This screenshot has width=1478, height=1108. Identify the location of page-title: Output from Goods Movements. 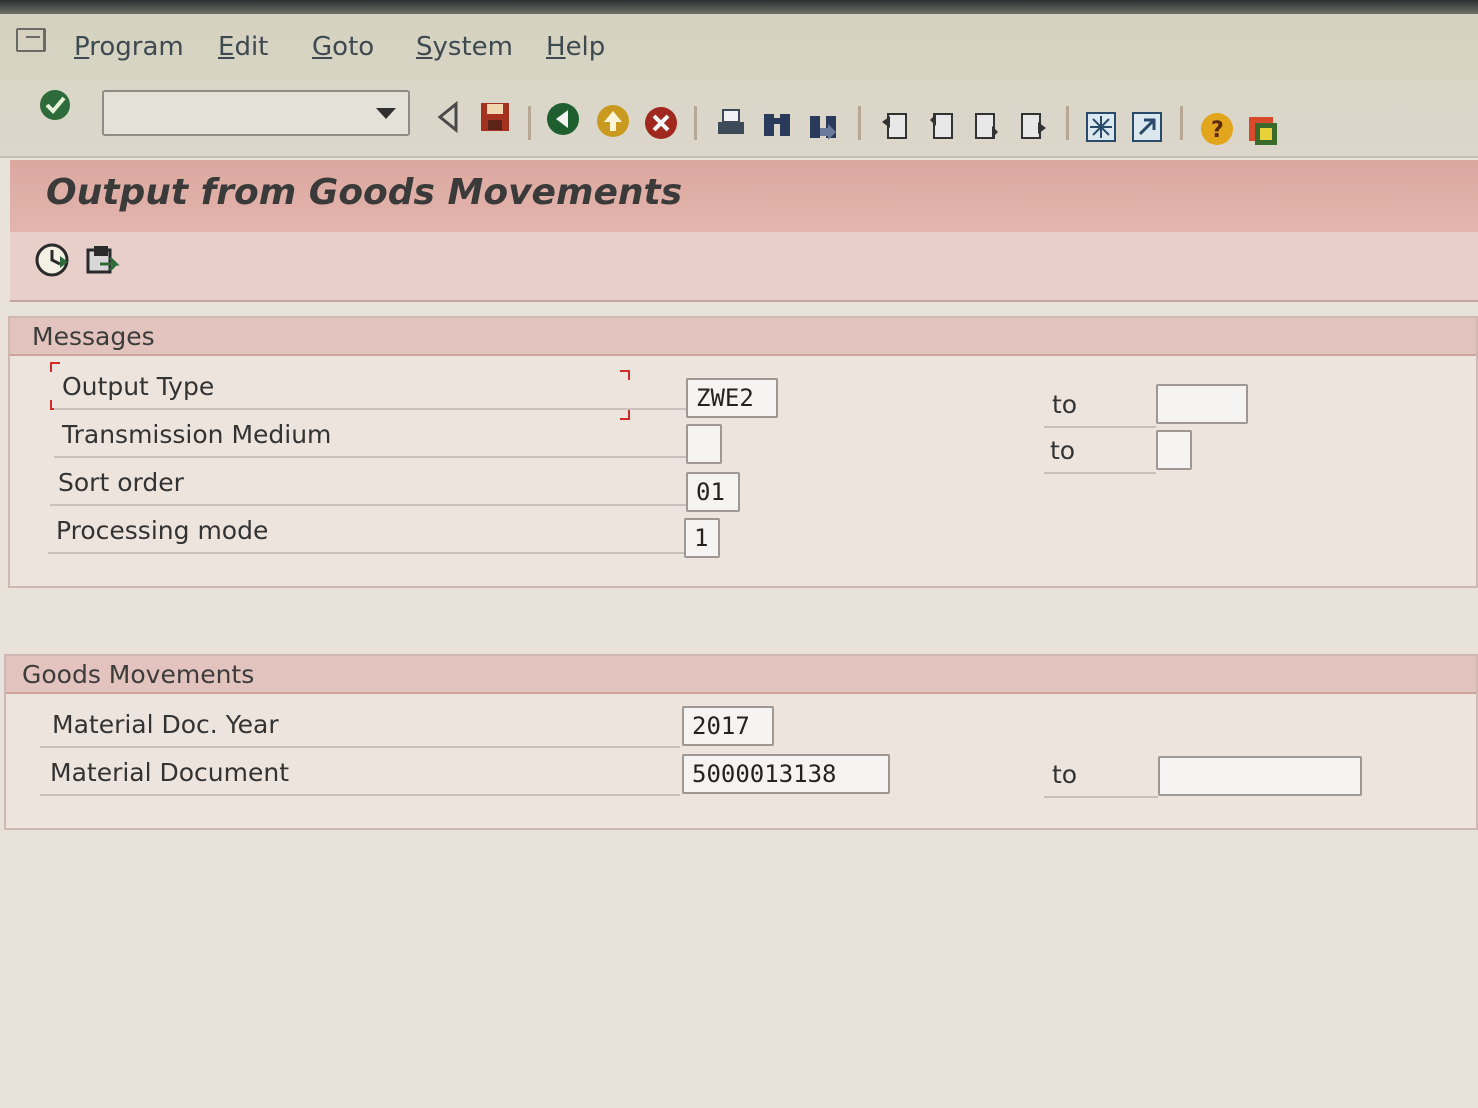
(364, 192).